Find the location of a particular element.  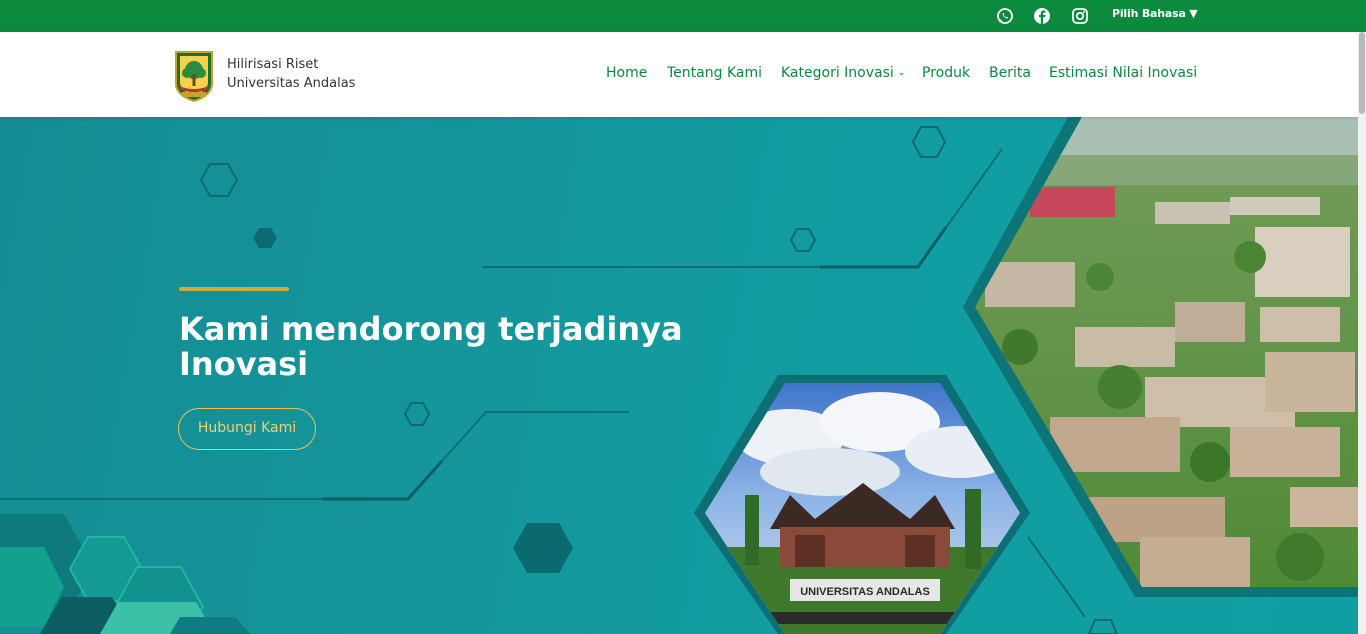

language-selector: Pilih Bahasa ▼ is located at coordinates (1155, 13).